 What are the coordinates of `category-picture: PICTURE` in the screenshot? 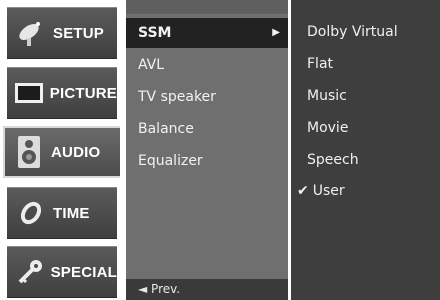 It's located at (62, 93).